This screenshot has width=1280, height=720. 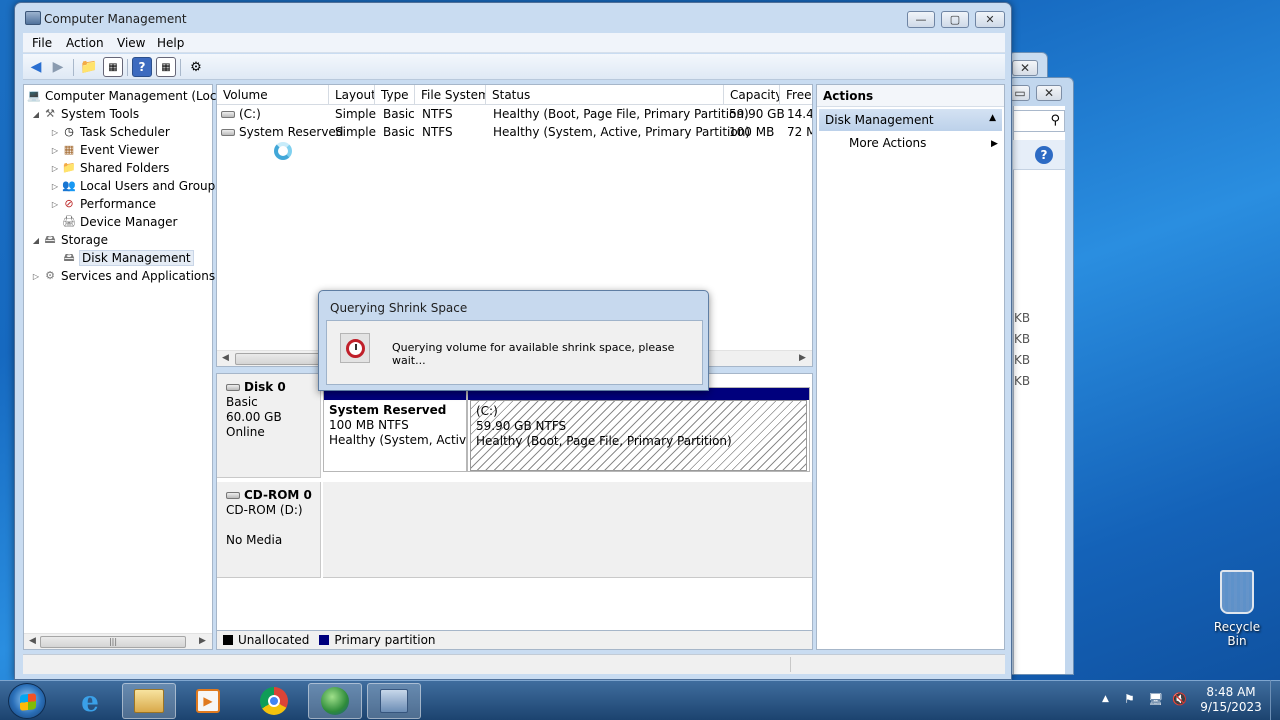 What do you see at coordinates (1105, 699) in the screenshot?
I see `show-hidden-icons-arrow-icon: ▲` at bounding box center [1105, 699].